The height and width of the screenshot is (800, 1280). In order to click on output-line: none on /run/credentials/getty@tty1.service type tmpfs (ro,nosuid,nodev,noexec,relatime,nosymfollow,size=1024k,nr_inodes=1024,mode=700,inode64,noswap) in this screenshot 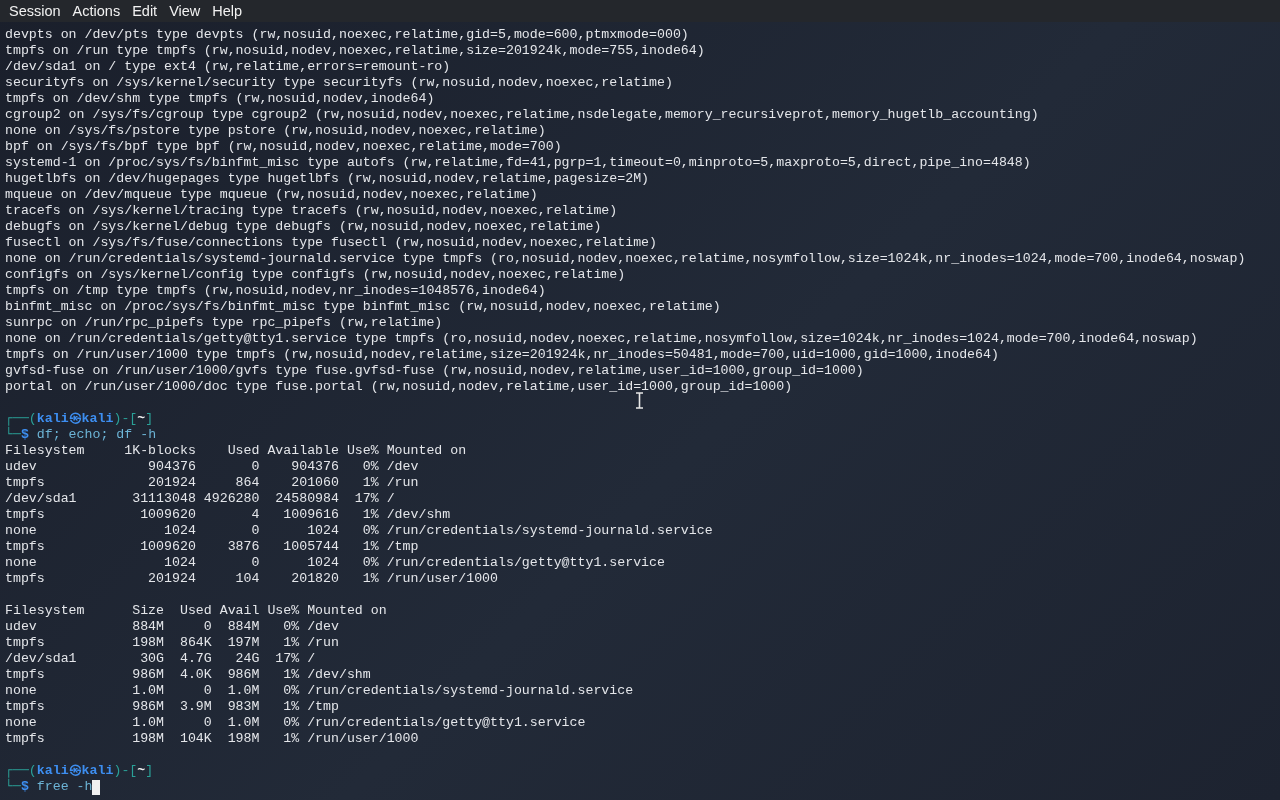, I will do `click(601, 339)`.